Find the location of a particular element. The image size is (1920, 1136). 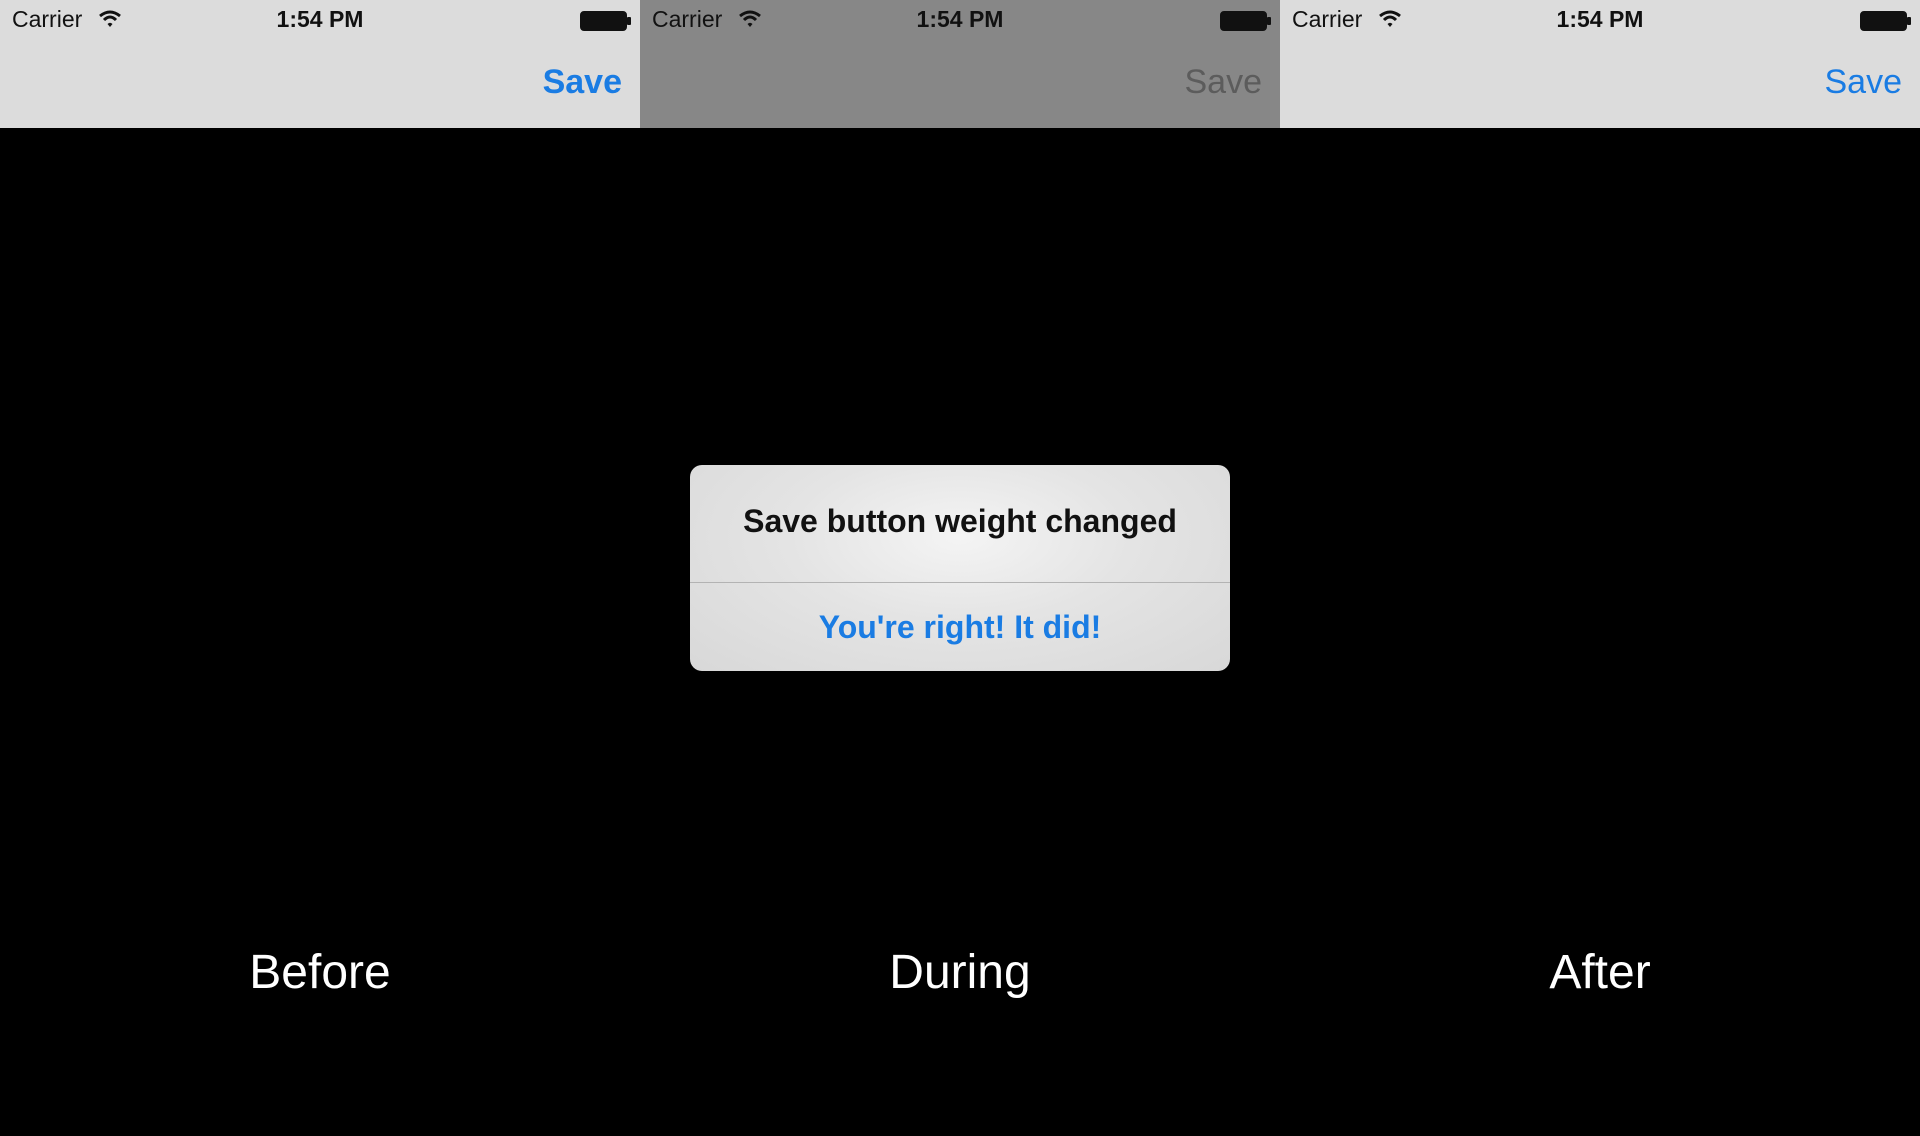

alert-title: Save button weight changed is located at coordinates (960, 521).